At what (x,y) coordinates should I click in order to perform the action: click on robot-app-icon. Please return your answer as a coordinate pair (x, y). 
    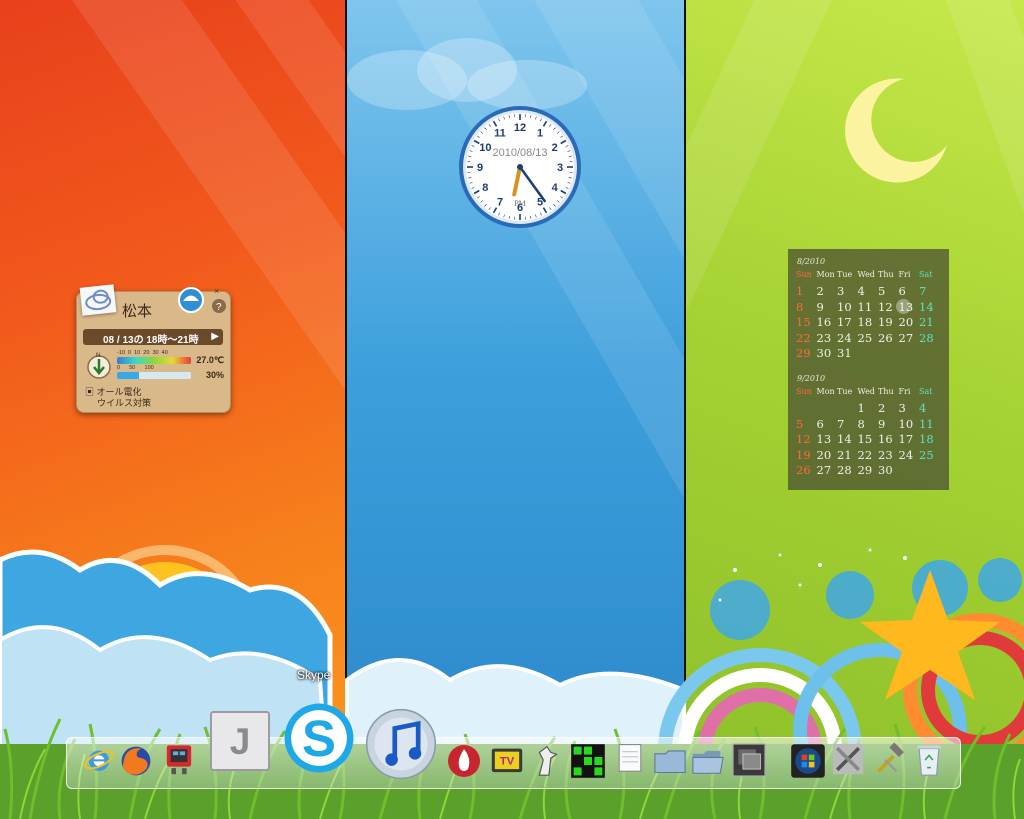
    Looking at the image, I should click on (179, 759).